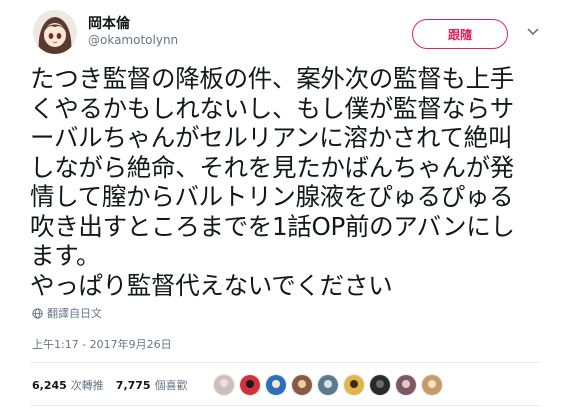 The width and height of the screenshot is (570, 411). I want to click on liker-avatars, so click(330, 385).